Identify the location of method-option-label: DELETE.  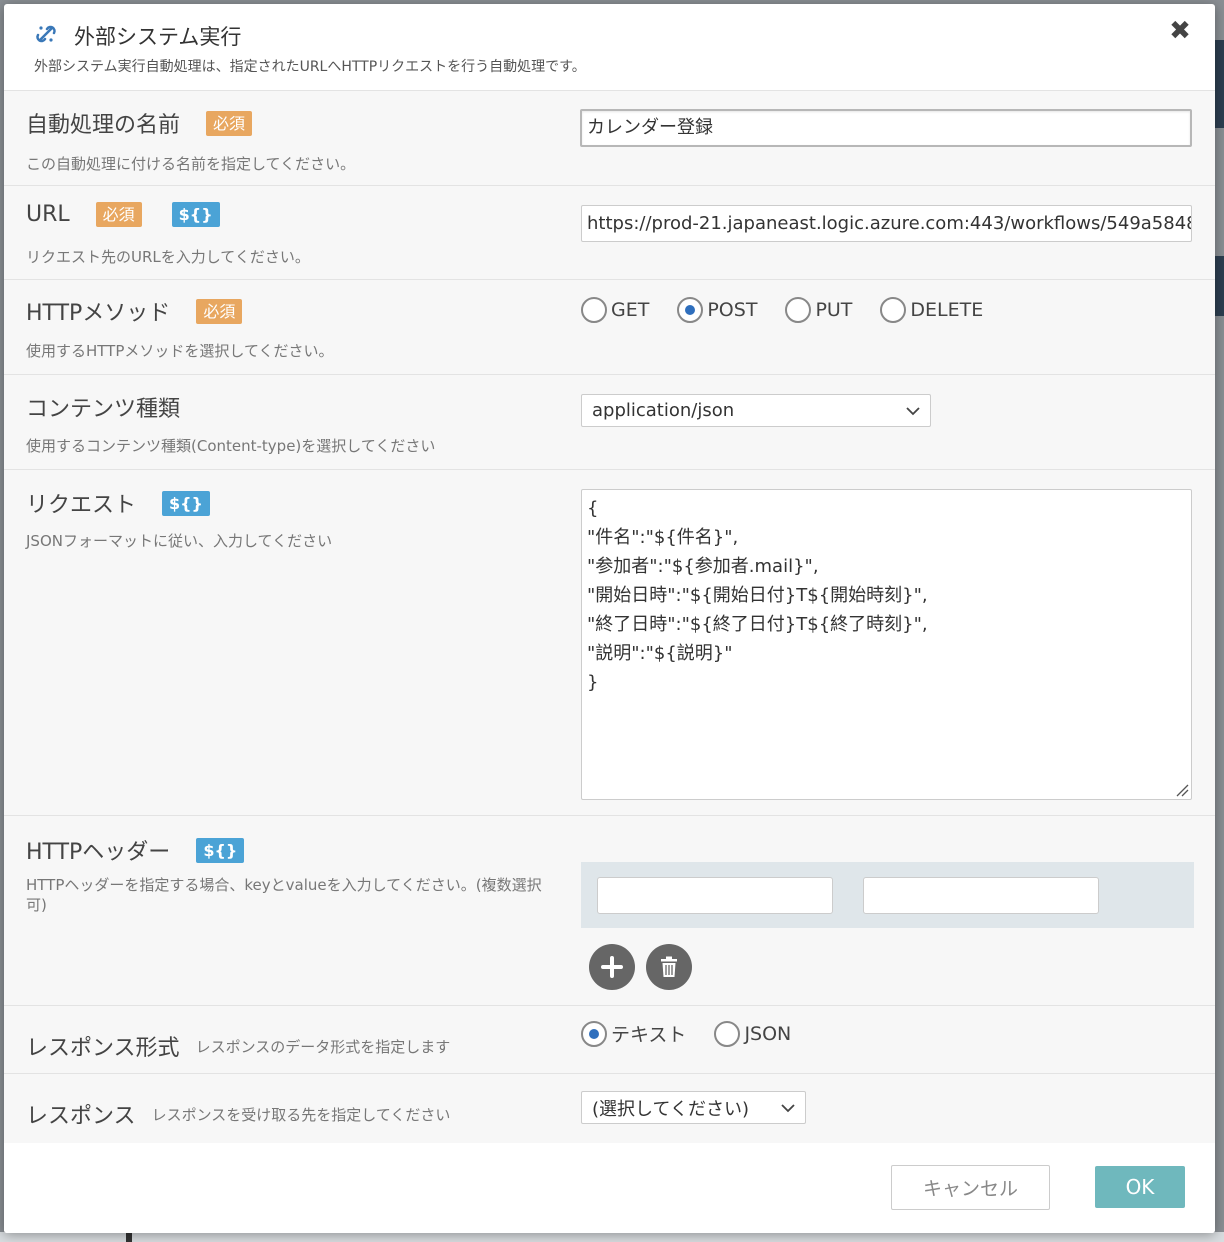
(947, 310).